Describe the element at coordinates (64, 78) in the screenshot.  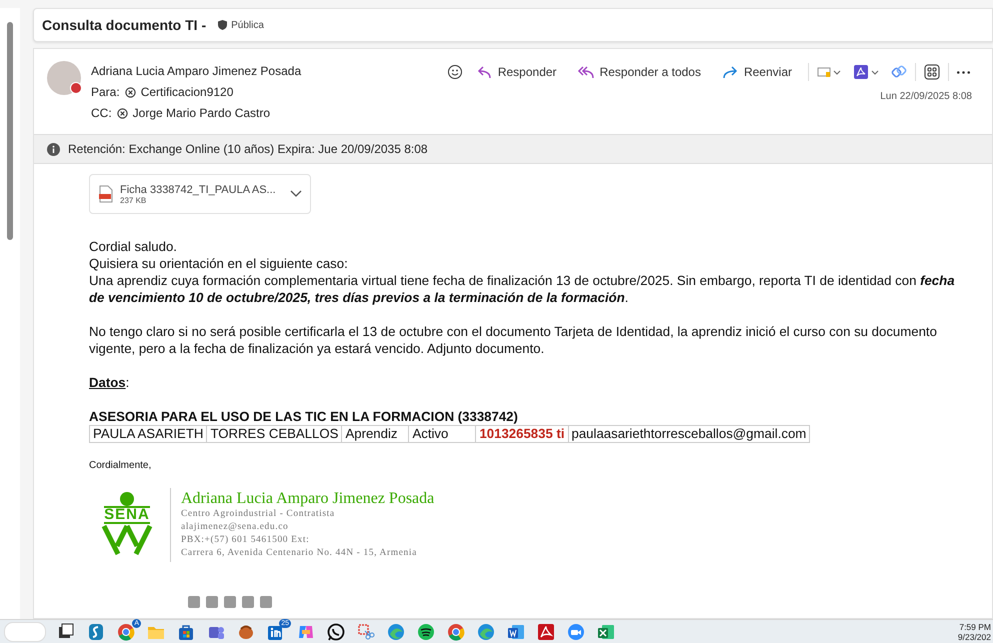
I see `avatar` at that location.